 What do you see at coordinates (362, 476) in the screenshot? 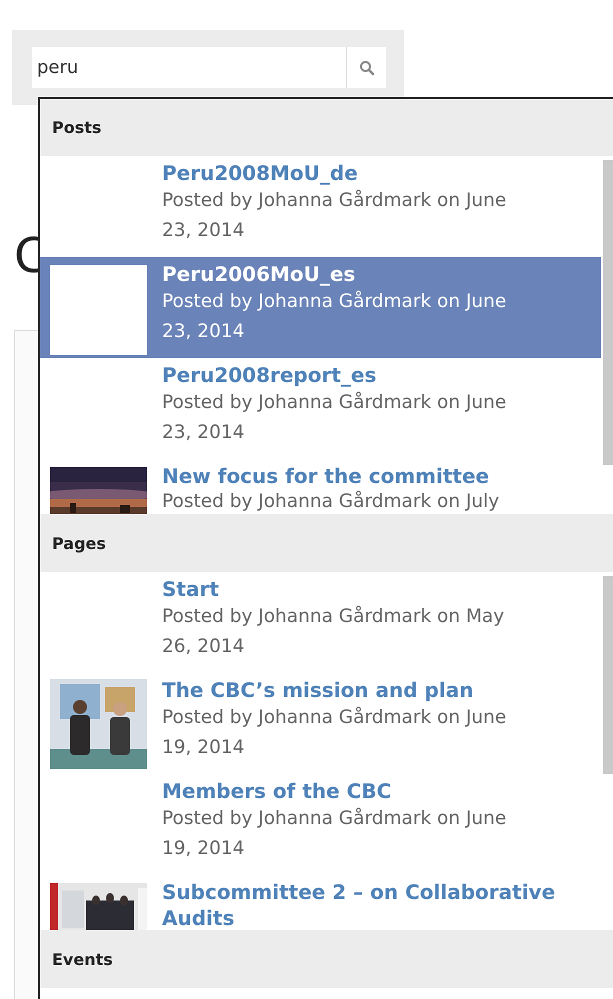
I see `result-title: New focus for the committee` at bounding box center [362, 476].